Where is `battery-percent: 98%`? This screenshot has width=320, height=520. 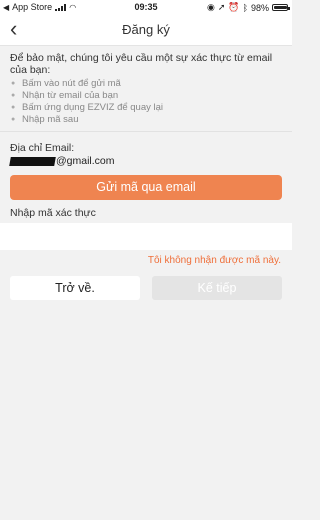 battery-percent: 98% is located at coordinates (259, 7).